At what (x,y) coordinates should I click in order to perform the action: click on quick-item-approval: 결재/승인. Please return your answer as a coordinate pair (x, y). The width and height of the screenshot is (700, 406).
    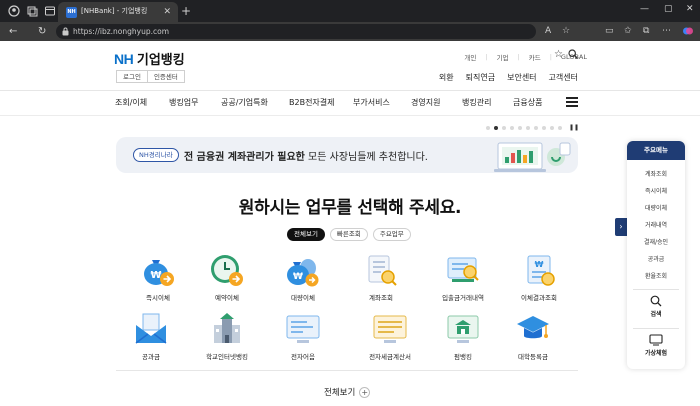
    Looking at the image, I should click on (656, 242).